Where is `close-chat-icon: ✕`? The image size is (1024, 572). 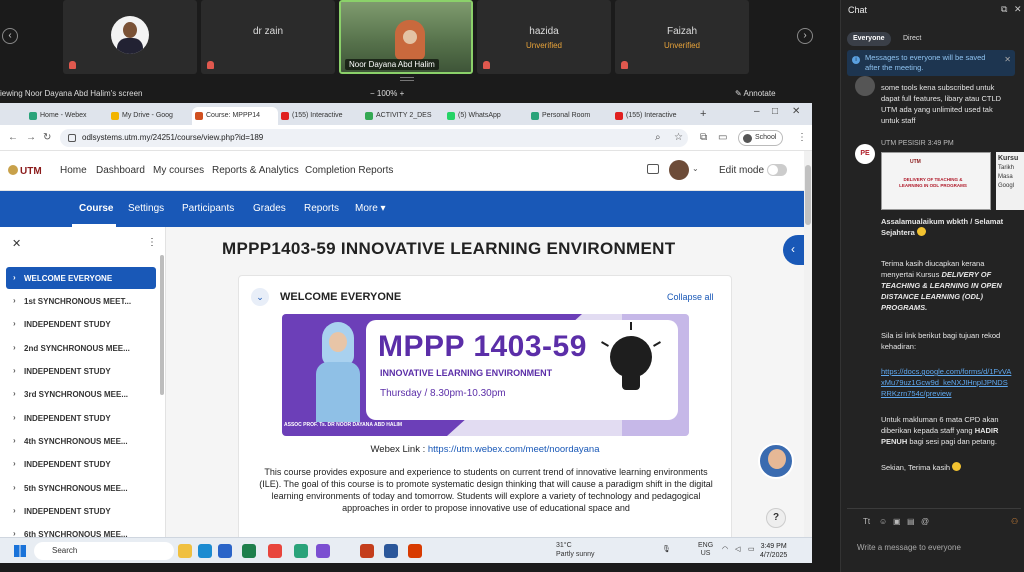
close-chat-icon: ✕ is located at coordinates (1018, 9).